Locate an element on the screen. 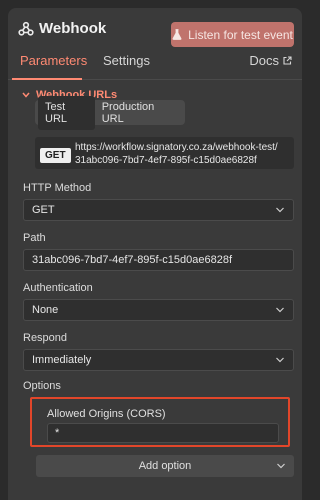 The width and height of the screenshot is (320, 500). respond-value: Immediately is located at coordinates (62, 360).